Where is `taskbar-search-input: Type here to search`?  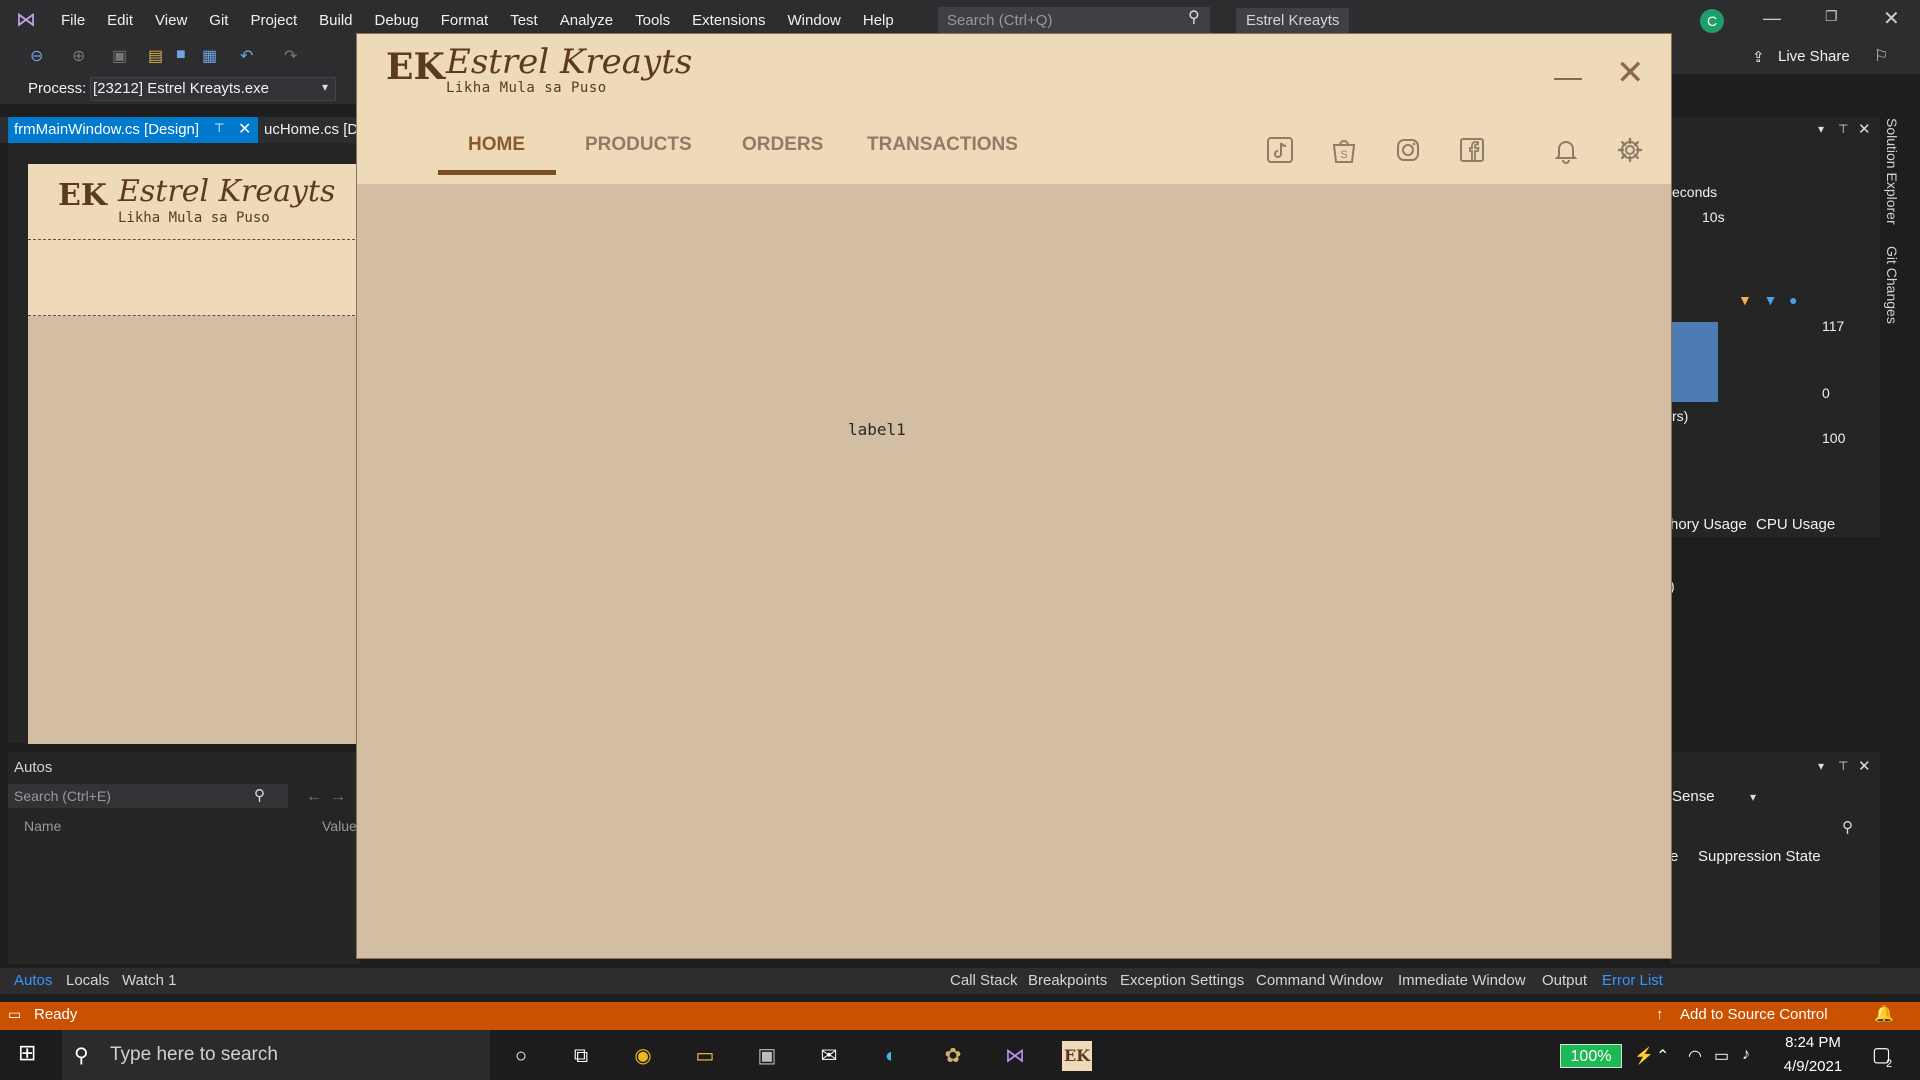
taskbar-search-input: Type here to search is located at coordinates (276, 1055).